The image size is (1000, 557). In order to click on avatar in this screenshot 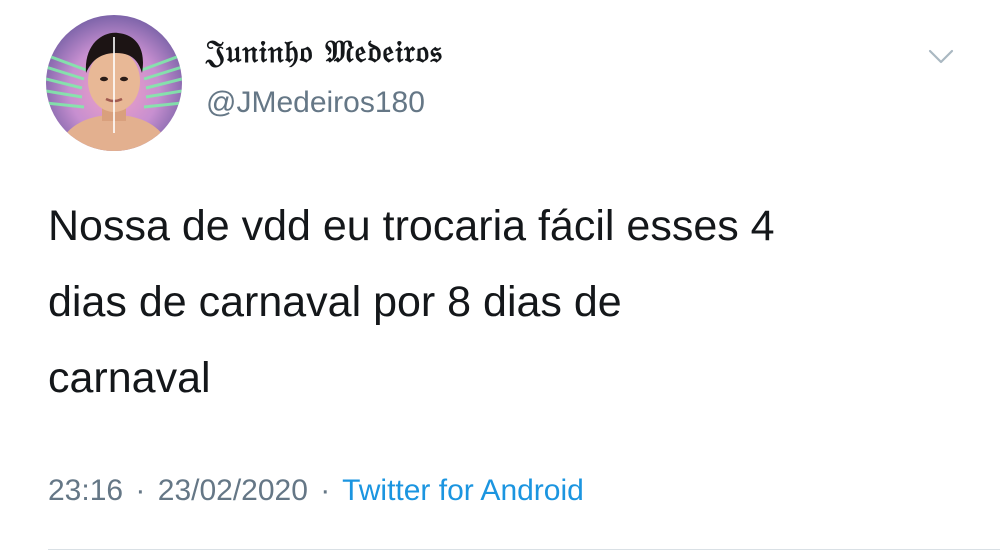, I will do `click(114, 83)`.